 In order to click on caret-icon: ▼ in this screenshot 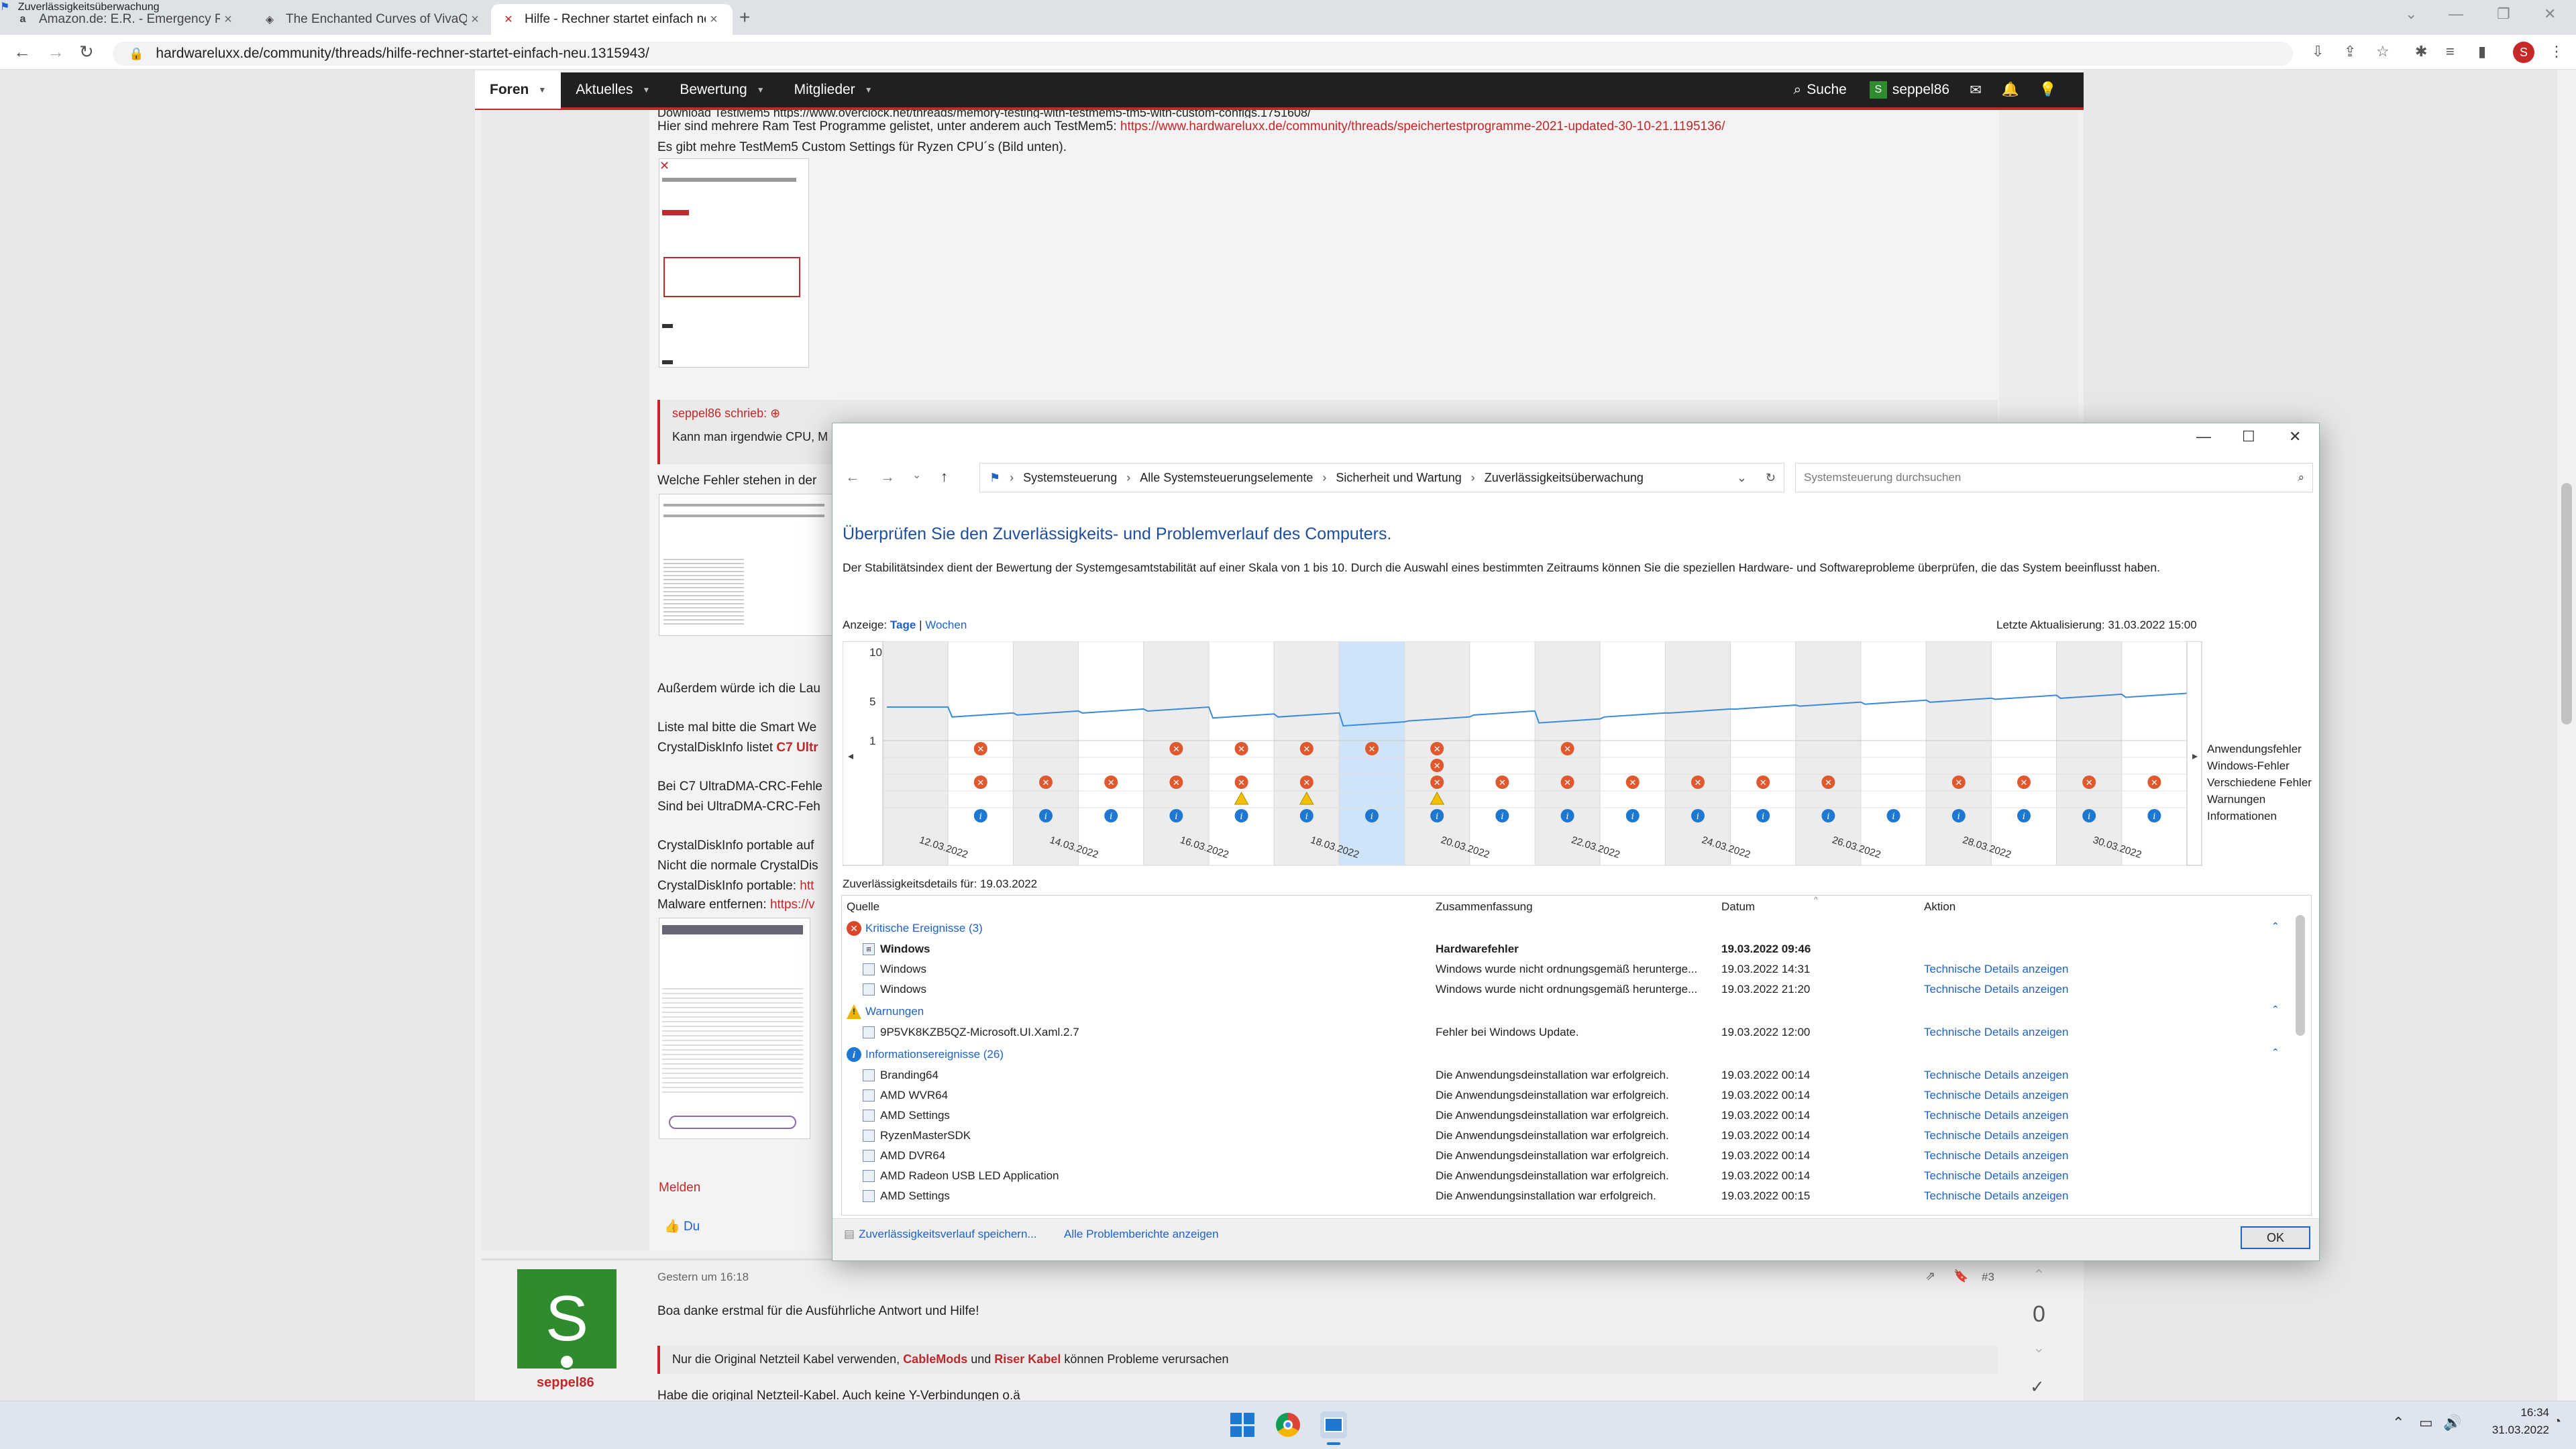, I will do `click(542, 90)`.